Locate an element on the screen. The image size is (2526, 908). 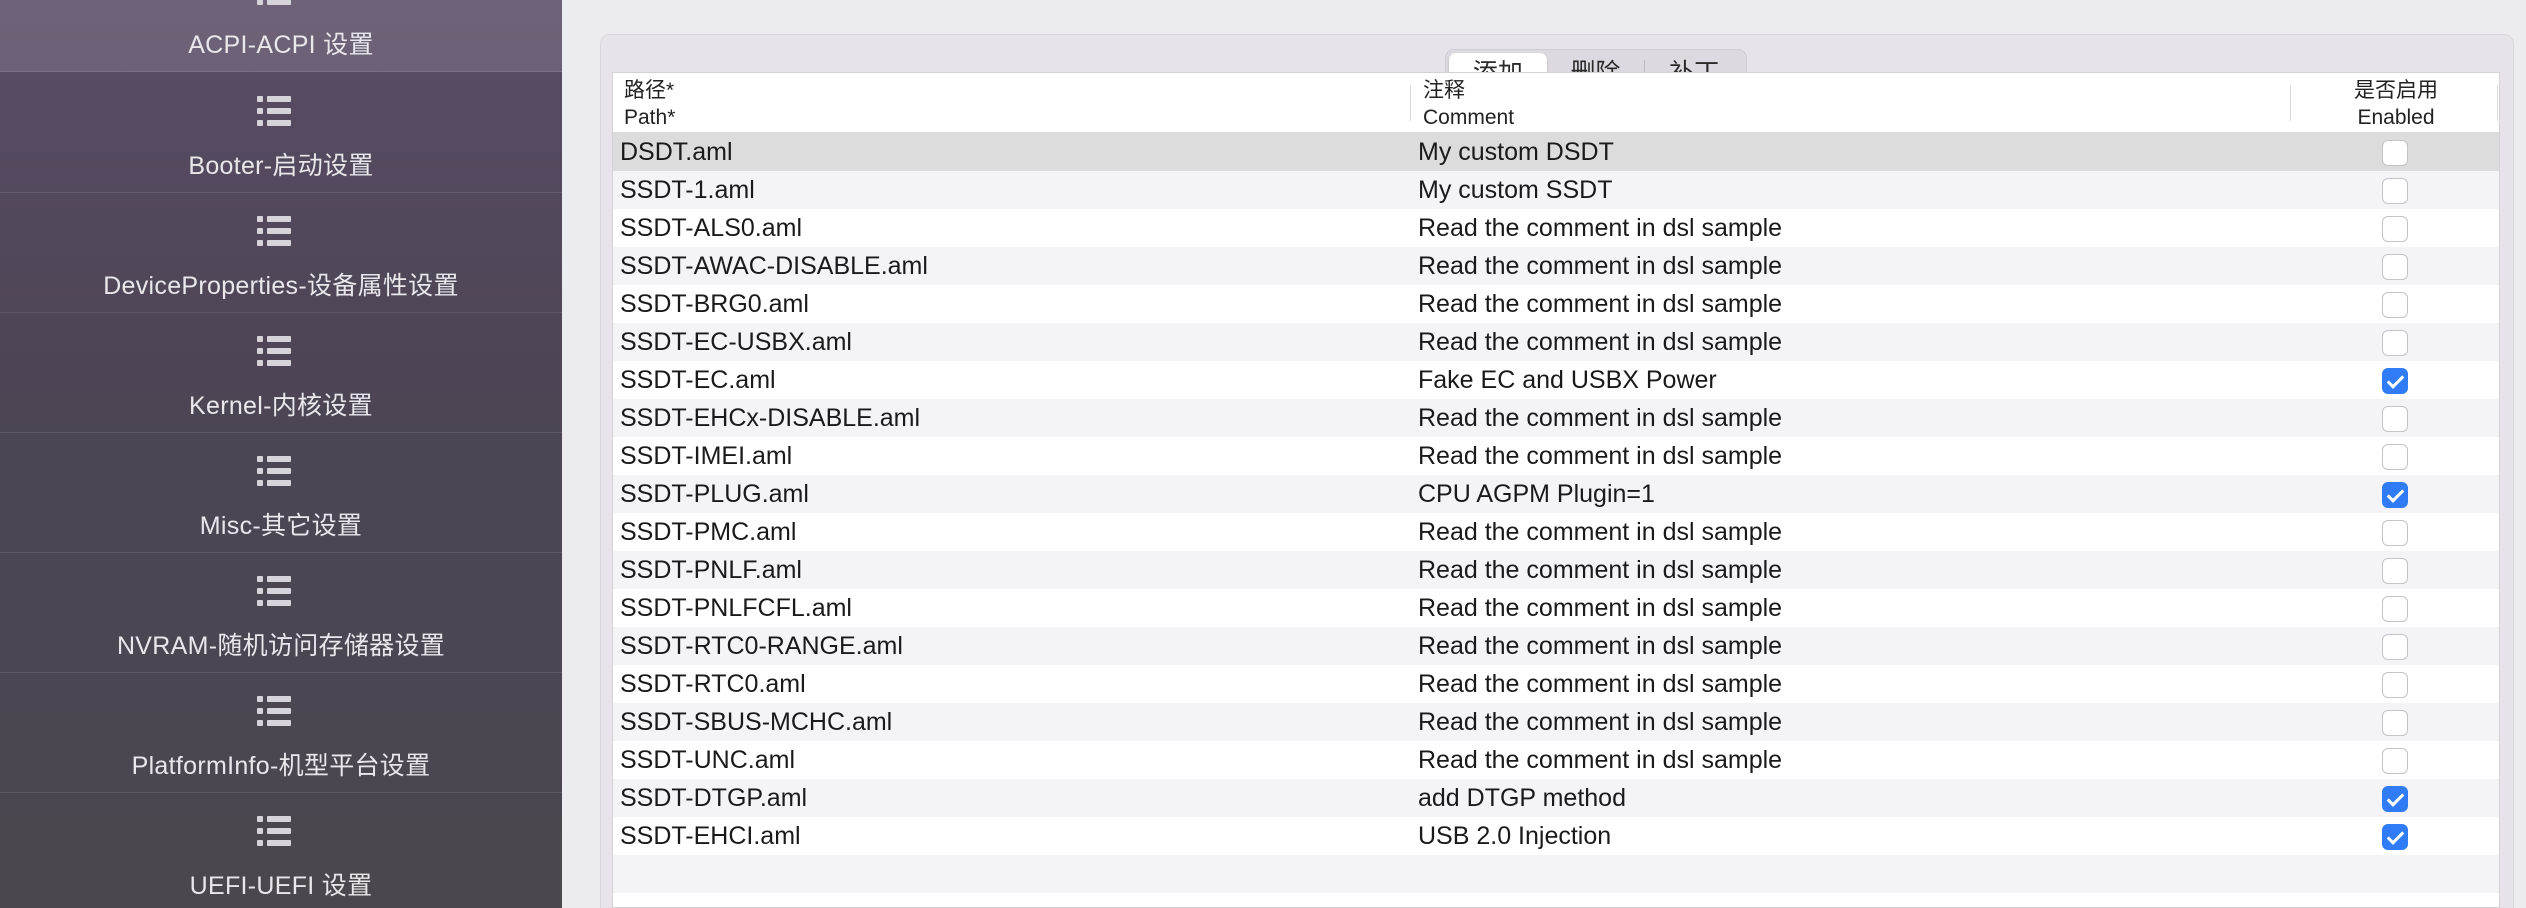
sidebar-item: UEFI-UEFI 设置 is located at coordinates (281, 850).